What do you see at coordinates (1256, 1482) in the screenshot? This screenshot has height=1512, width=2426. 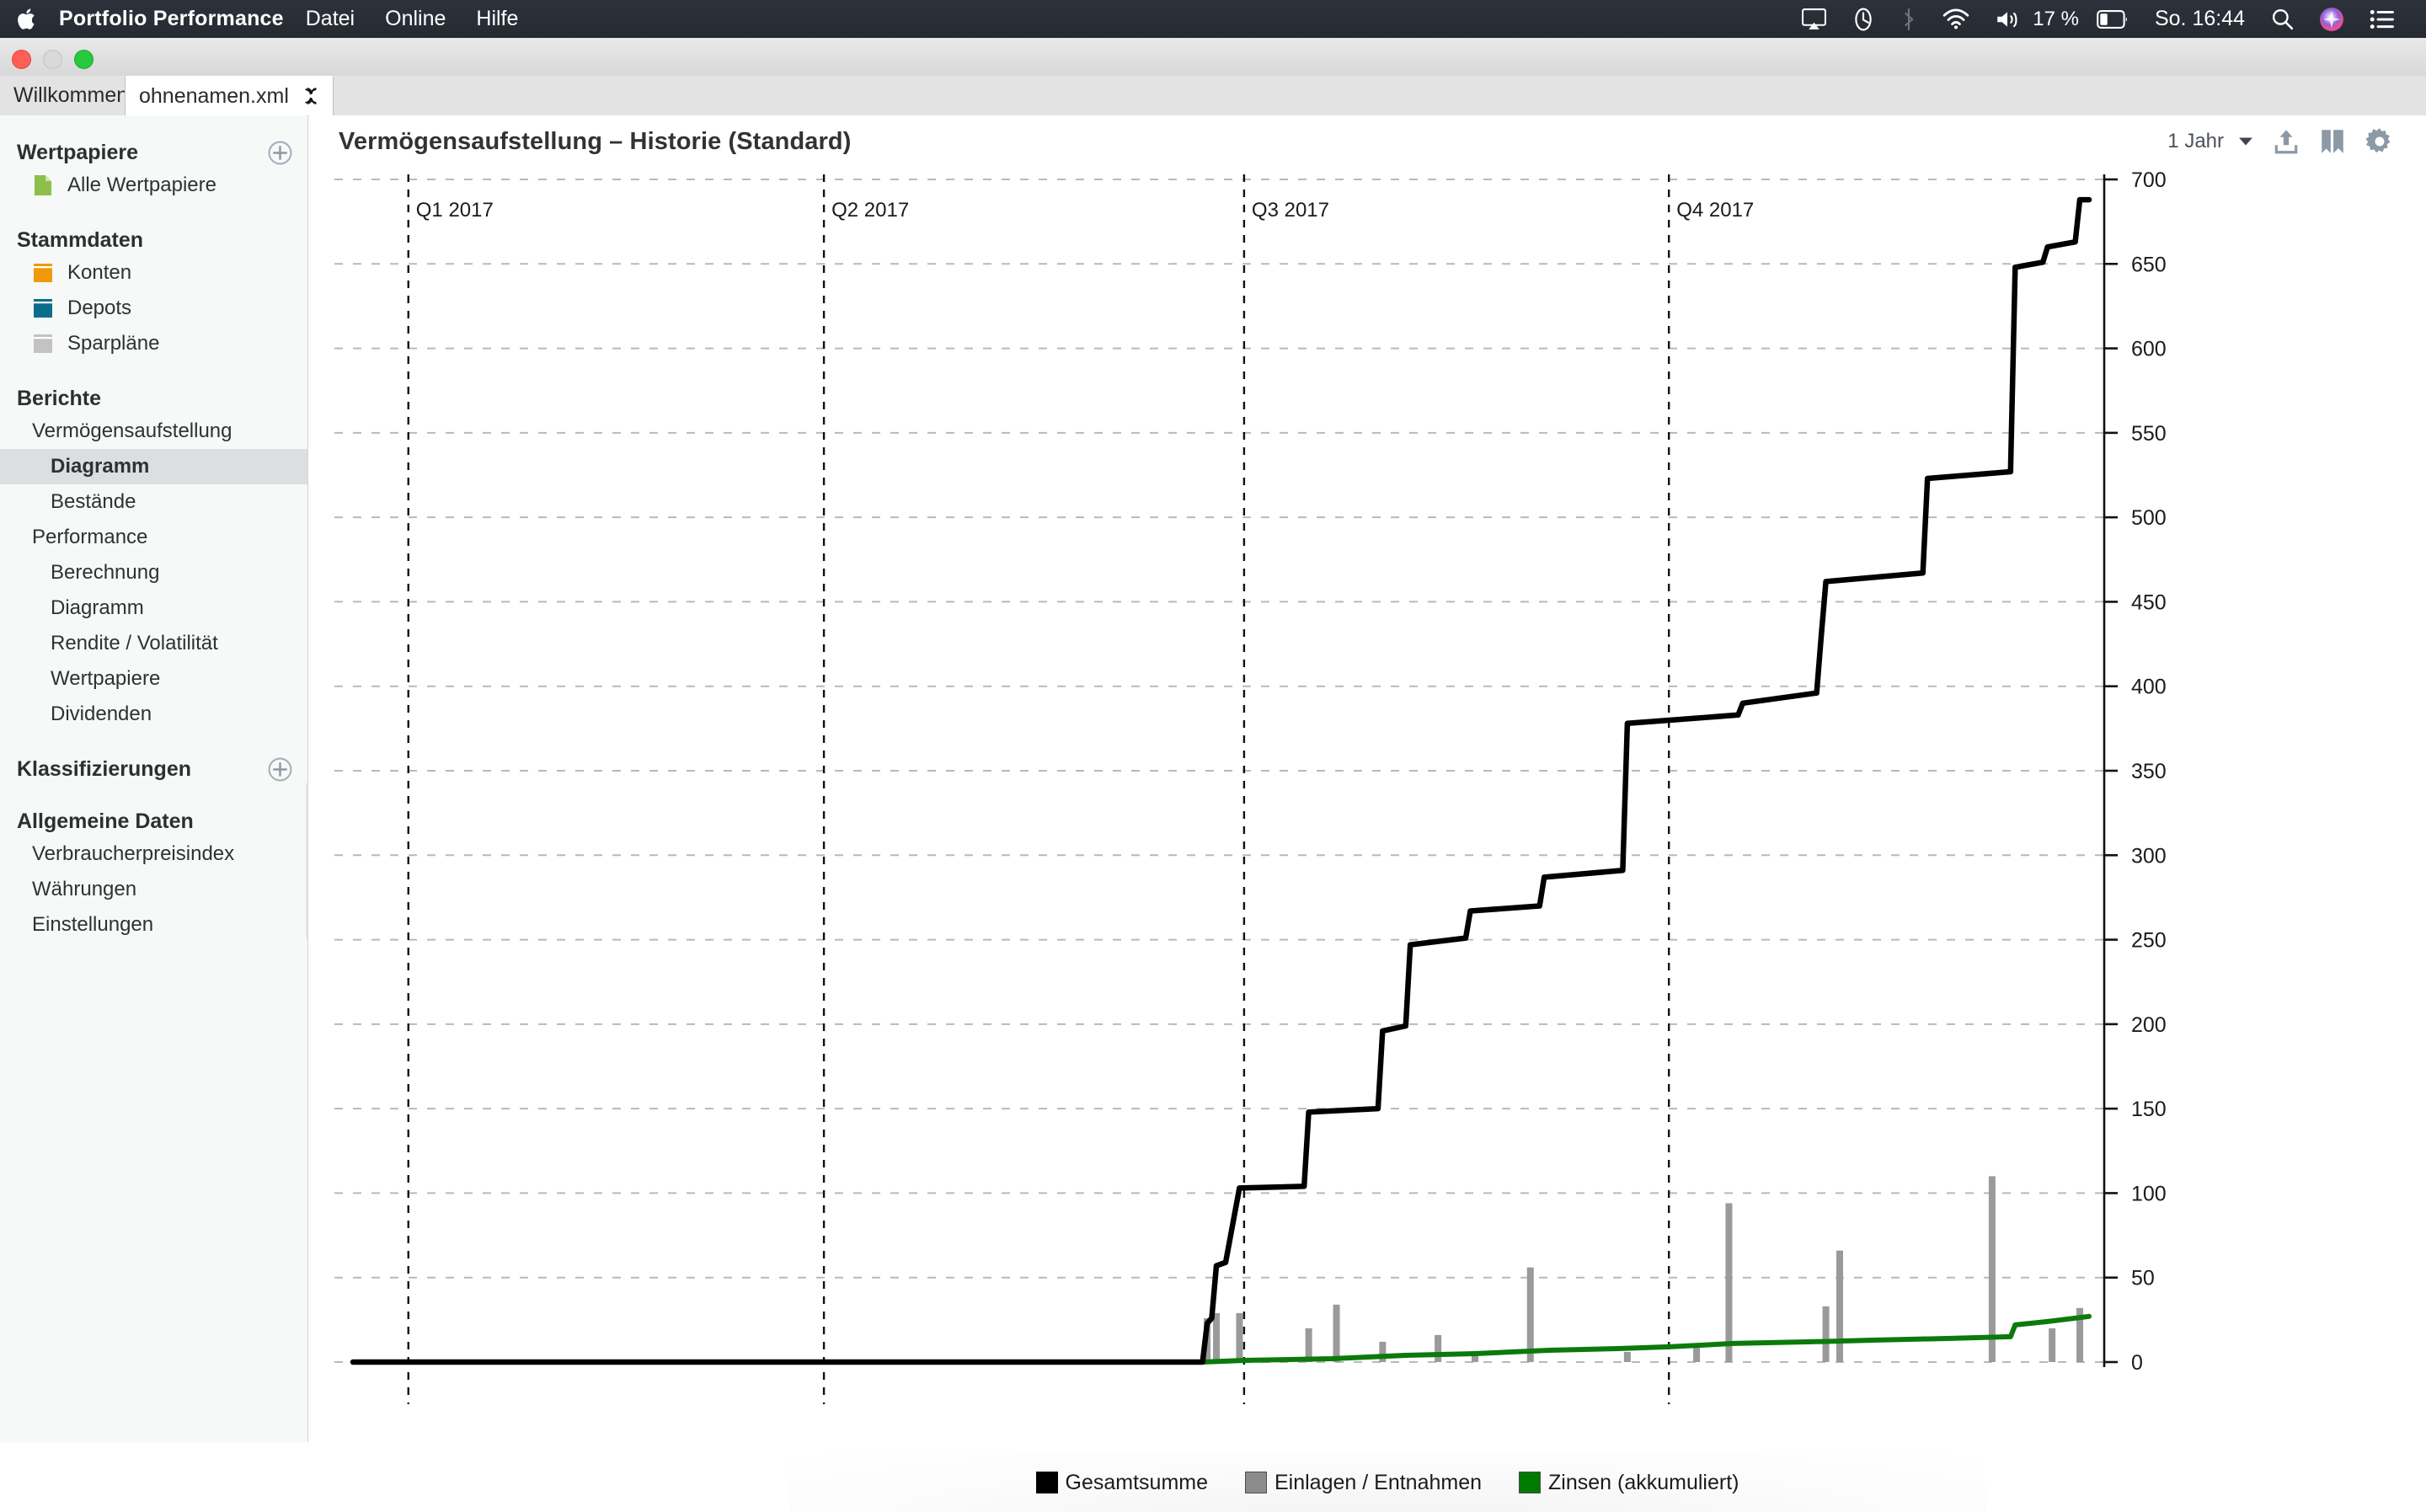 I see `legend-color-swatch` at bounding box center [1256, 1482].